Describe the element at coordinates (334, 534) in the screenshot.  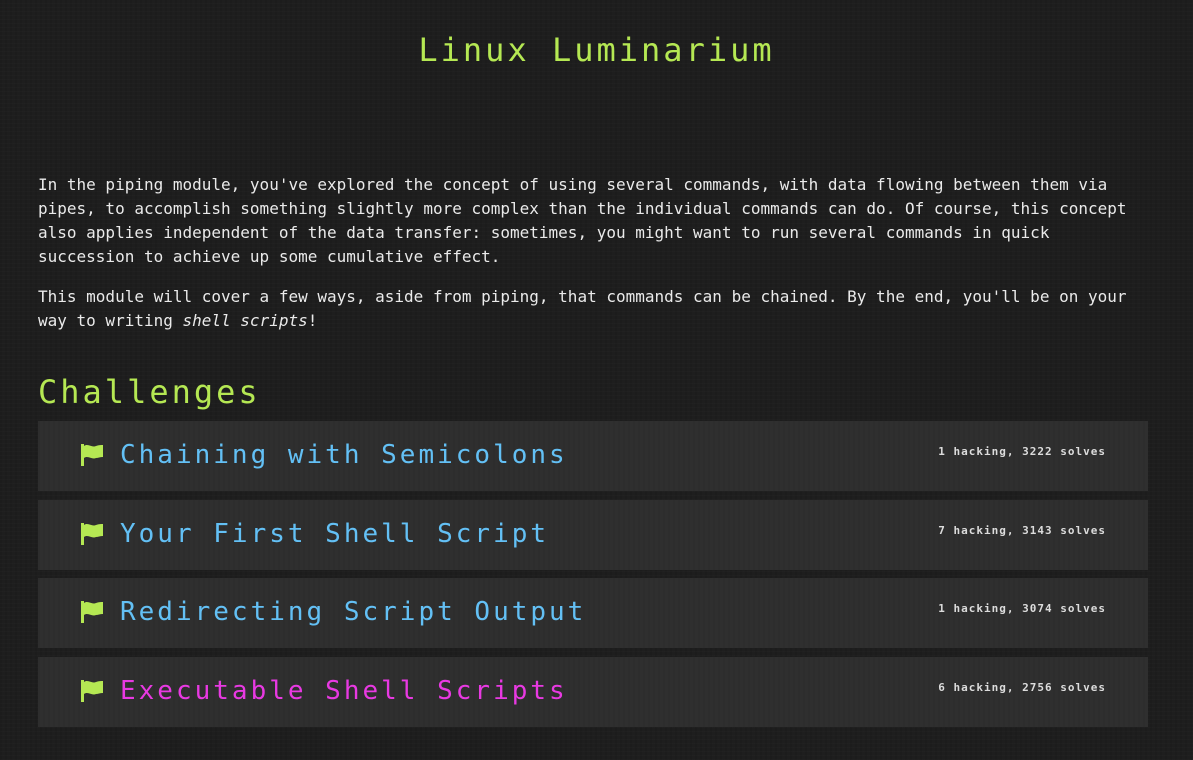
I see `challenge-title: Your First Shell Script` at that location.